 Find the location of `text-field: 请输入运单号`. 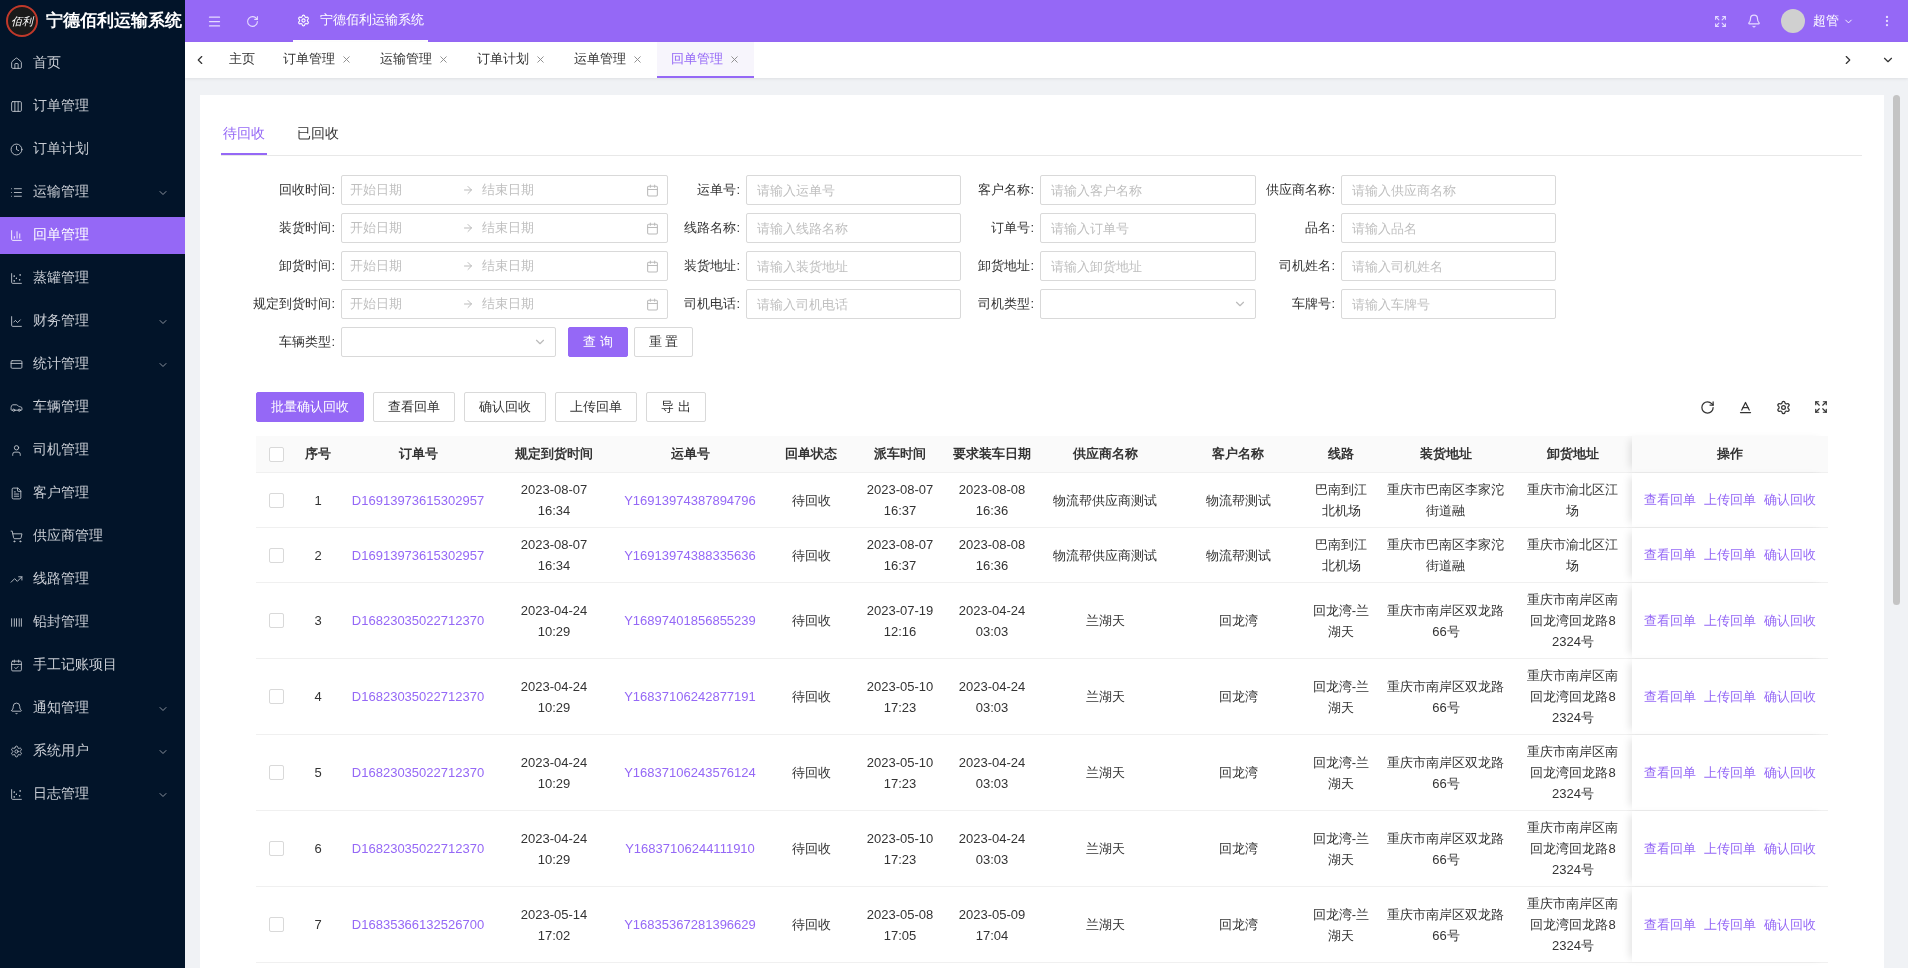

text-field: 请输入运单号 is located at coordinates (853, 190).